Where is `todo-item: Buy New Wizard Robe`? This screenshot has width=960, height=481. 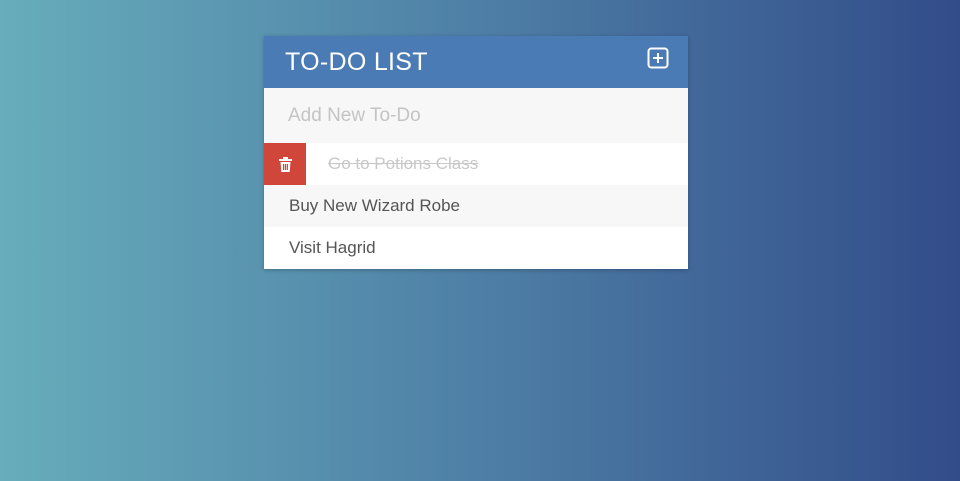
todo-item: Buy New Wizard Robe is located at coordinates (476, 206).